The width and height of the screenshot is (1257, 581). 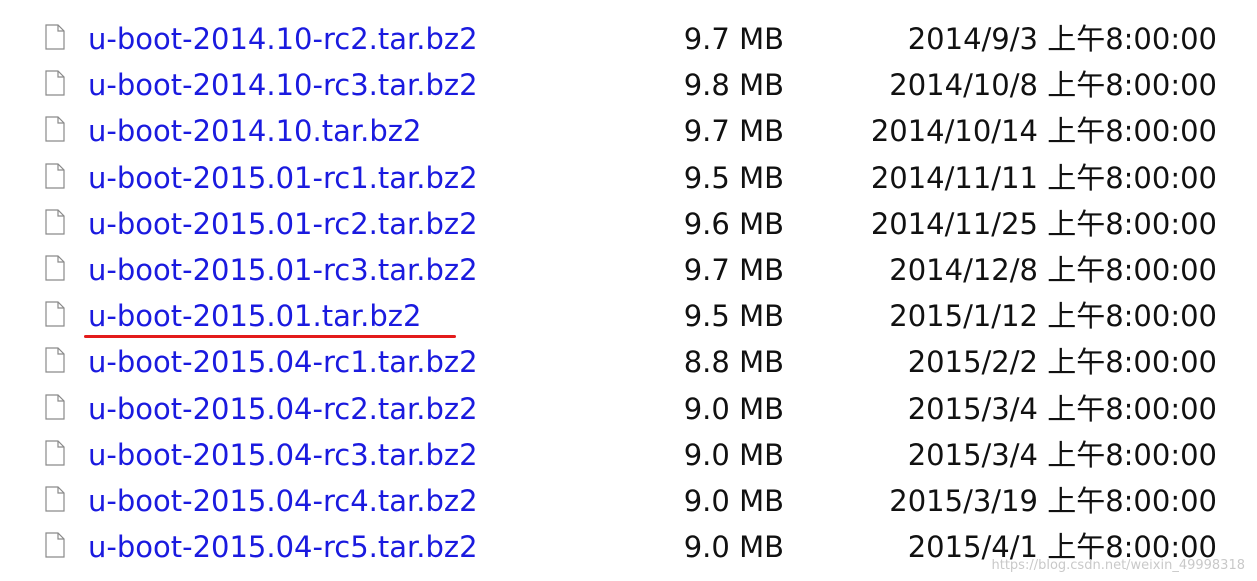 I want to click on file-date: 2014/10/14 上午8:00:00, so click(x=1043, y=131).